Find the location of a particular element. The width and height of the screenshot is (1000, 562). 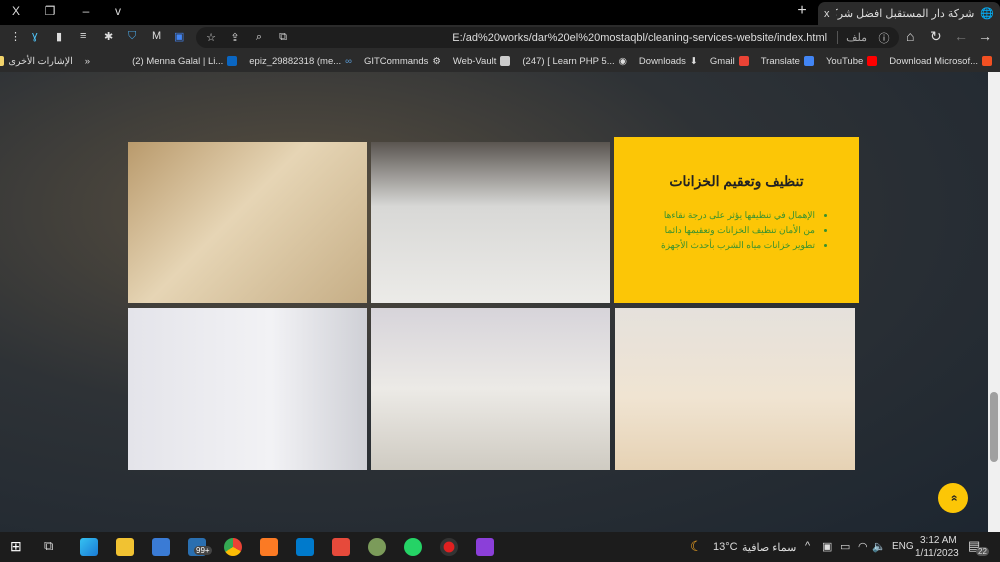

restore-window-button: ❐ is located at coordinates (50, 12).